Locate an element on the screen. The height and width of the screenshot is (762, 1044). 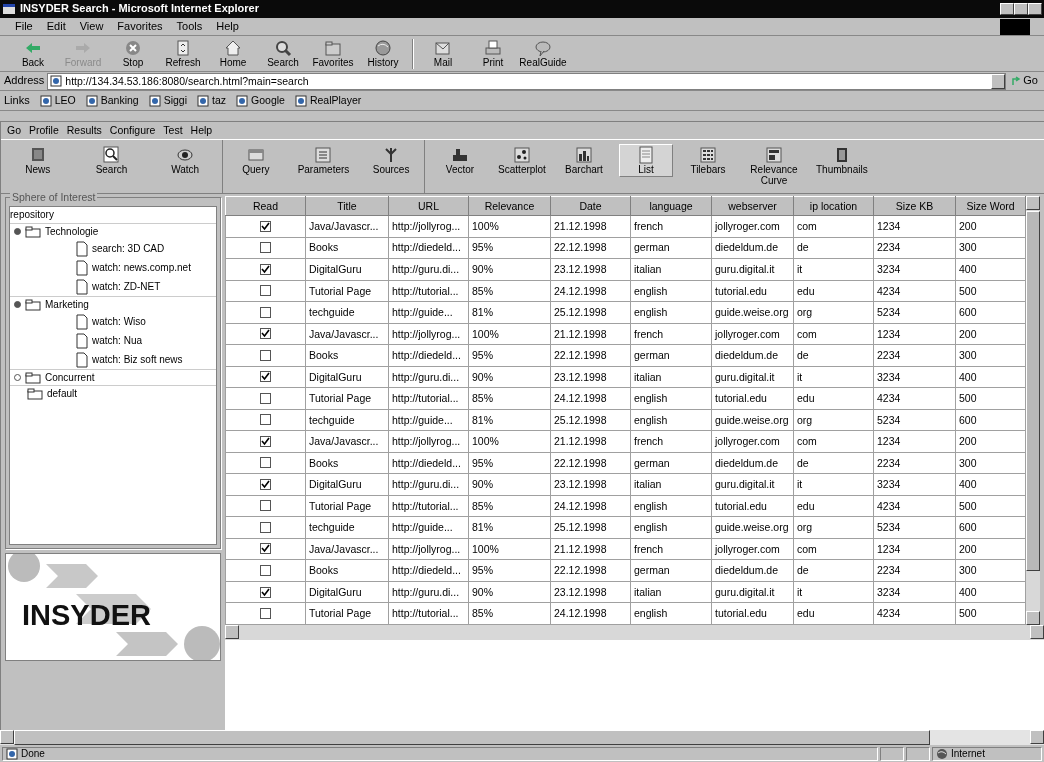
toolbar-button: Vector is located at coordinates (460, 160).